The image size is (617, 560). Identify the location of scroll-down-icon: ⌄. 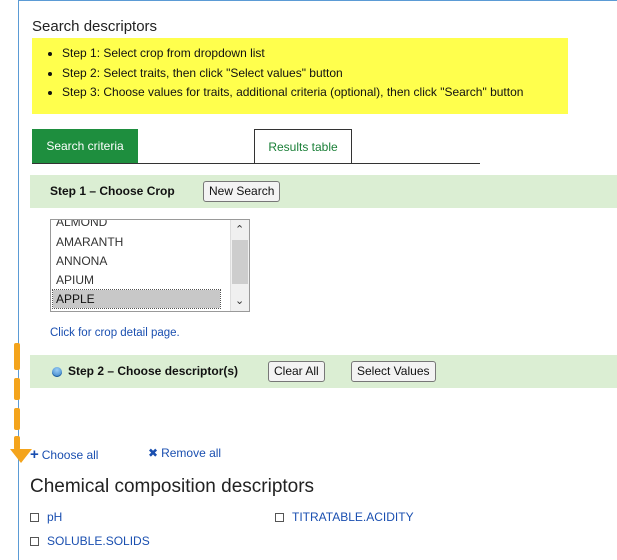
(239, 301).